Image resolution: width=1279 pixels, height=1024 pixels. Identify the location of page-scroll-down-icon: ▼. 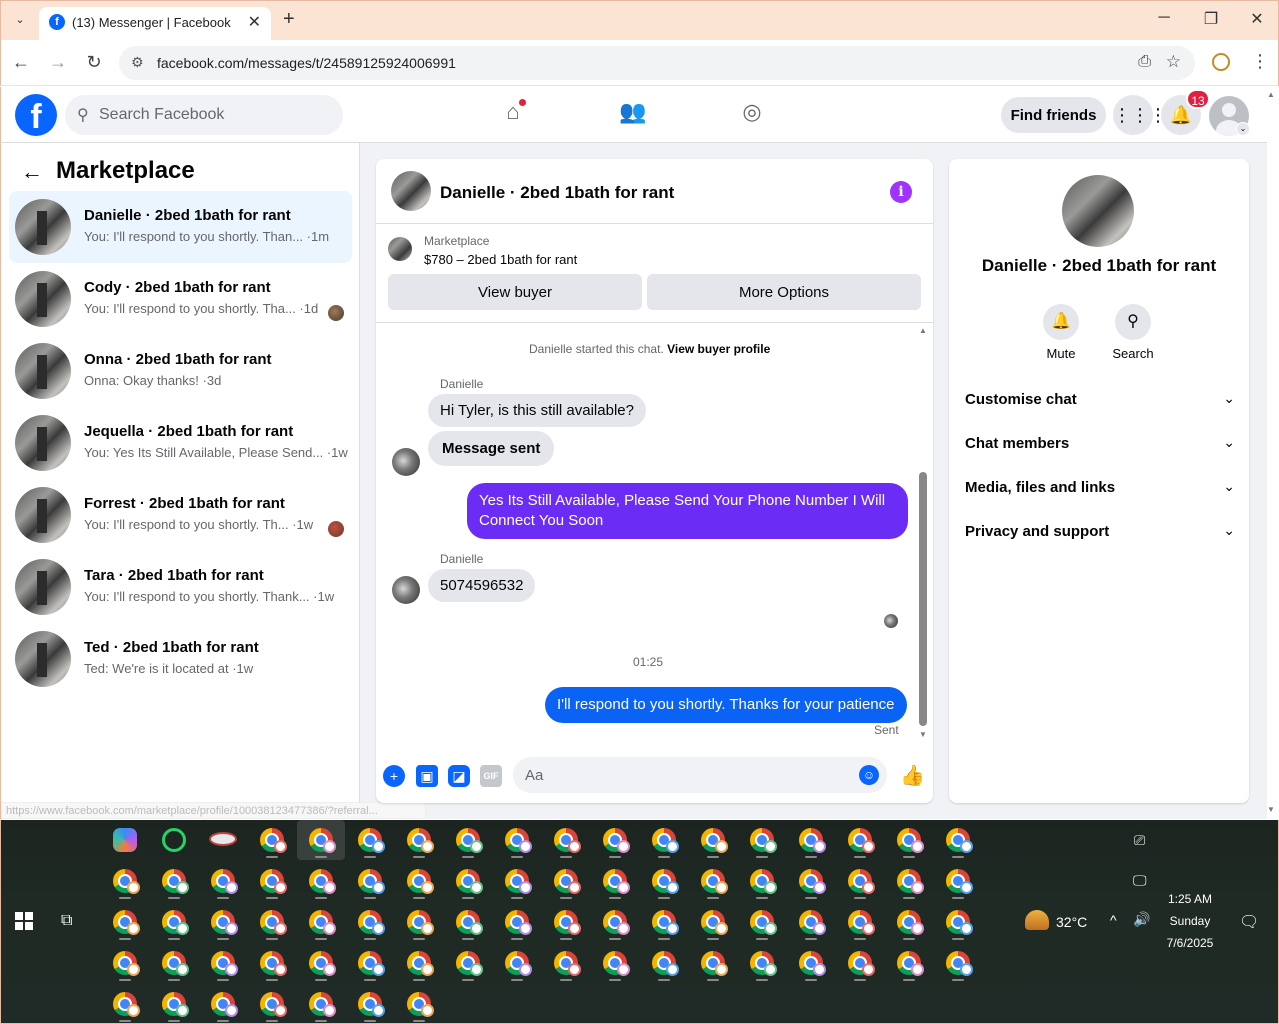
(1271, 809).